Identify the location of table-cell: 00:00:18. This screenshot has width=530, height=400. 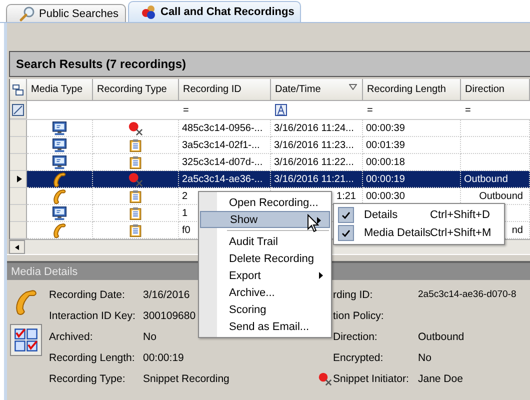
(385, 162).